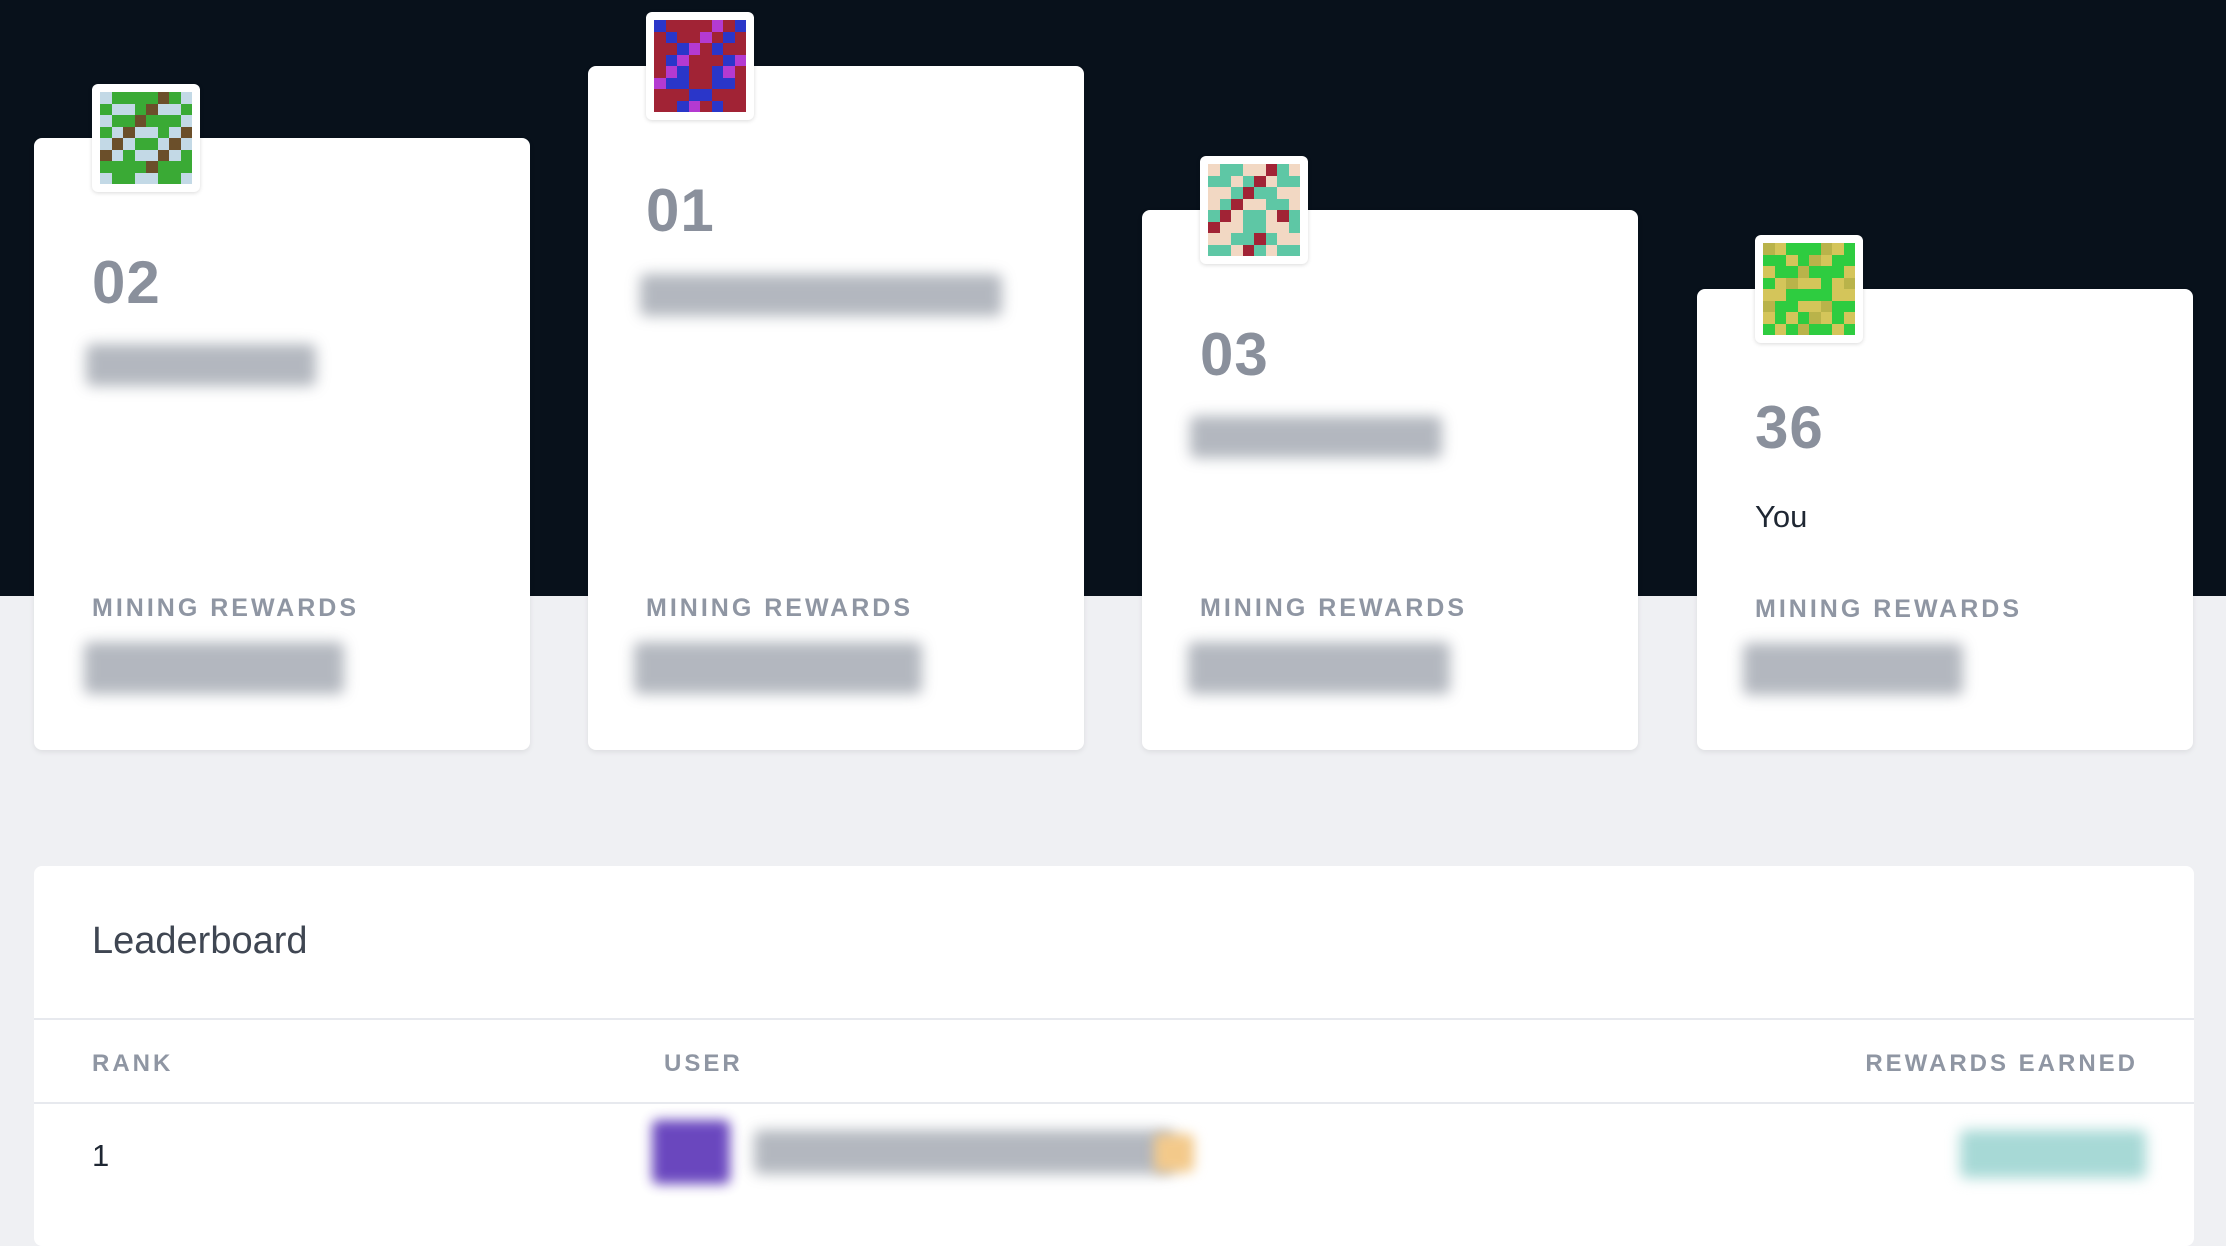  What do you see at coordinates (1174, 1153) in the screenshot?
I see `row-badge` at bounding box center [1174, 1153].